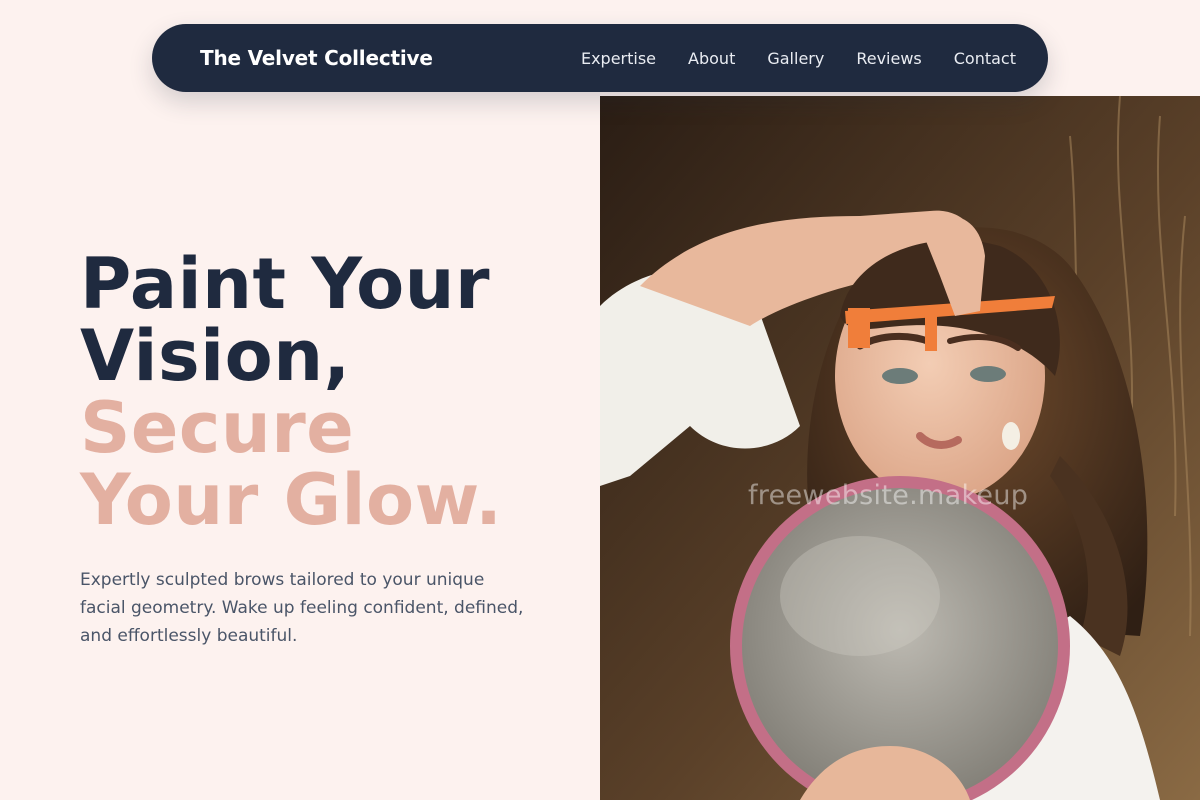 This screenshot has width=1200, height=800. I want to click on brand-logo-link: The Velvet Collective, so click(316, 58).